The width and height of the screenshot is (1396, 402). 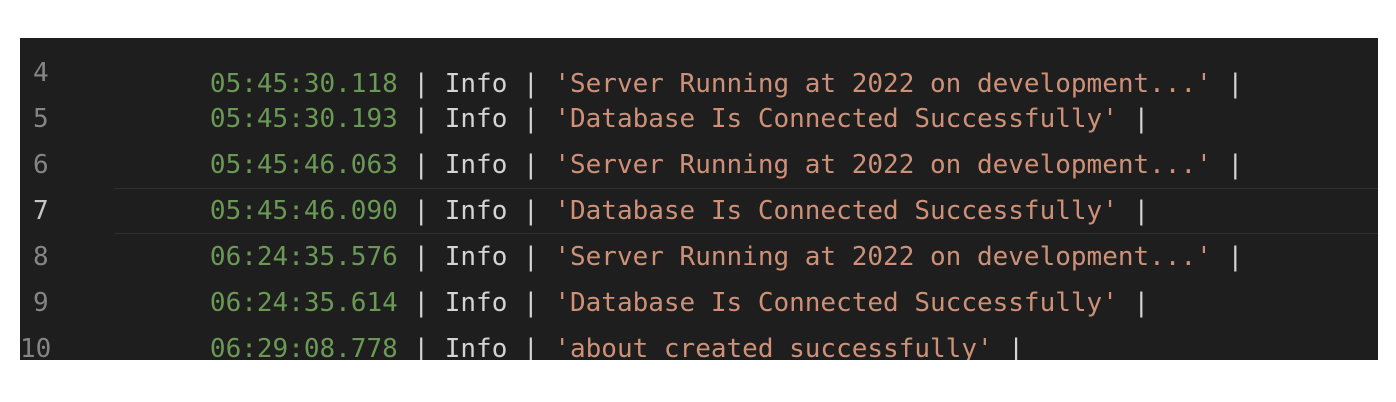 I want to click on editor-line: 10, so click(x=699, y=343).